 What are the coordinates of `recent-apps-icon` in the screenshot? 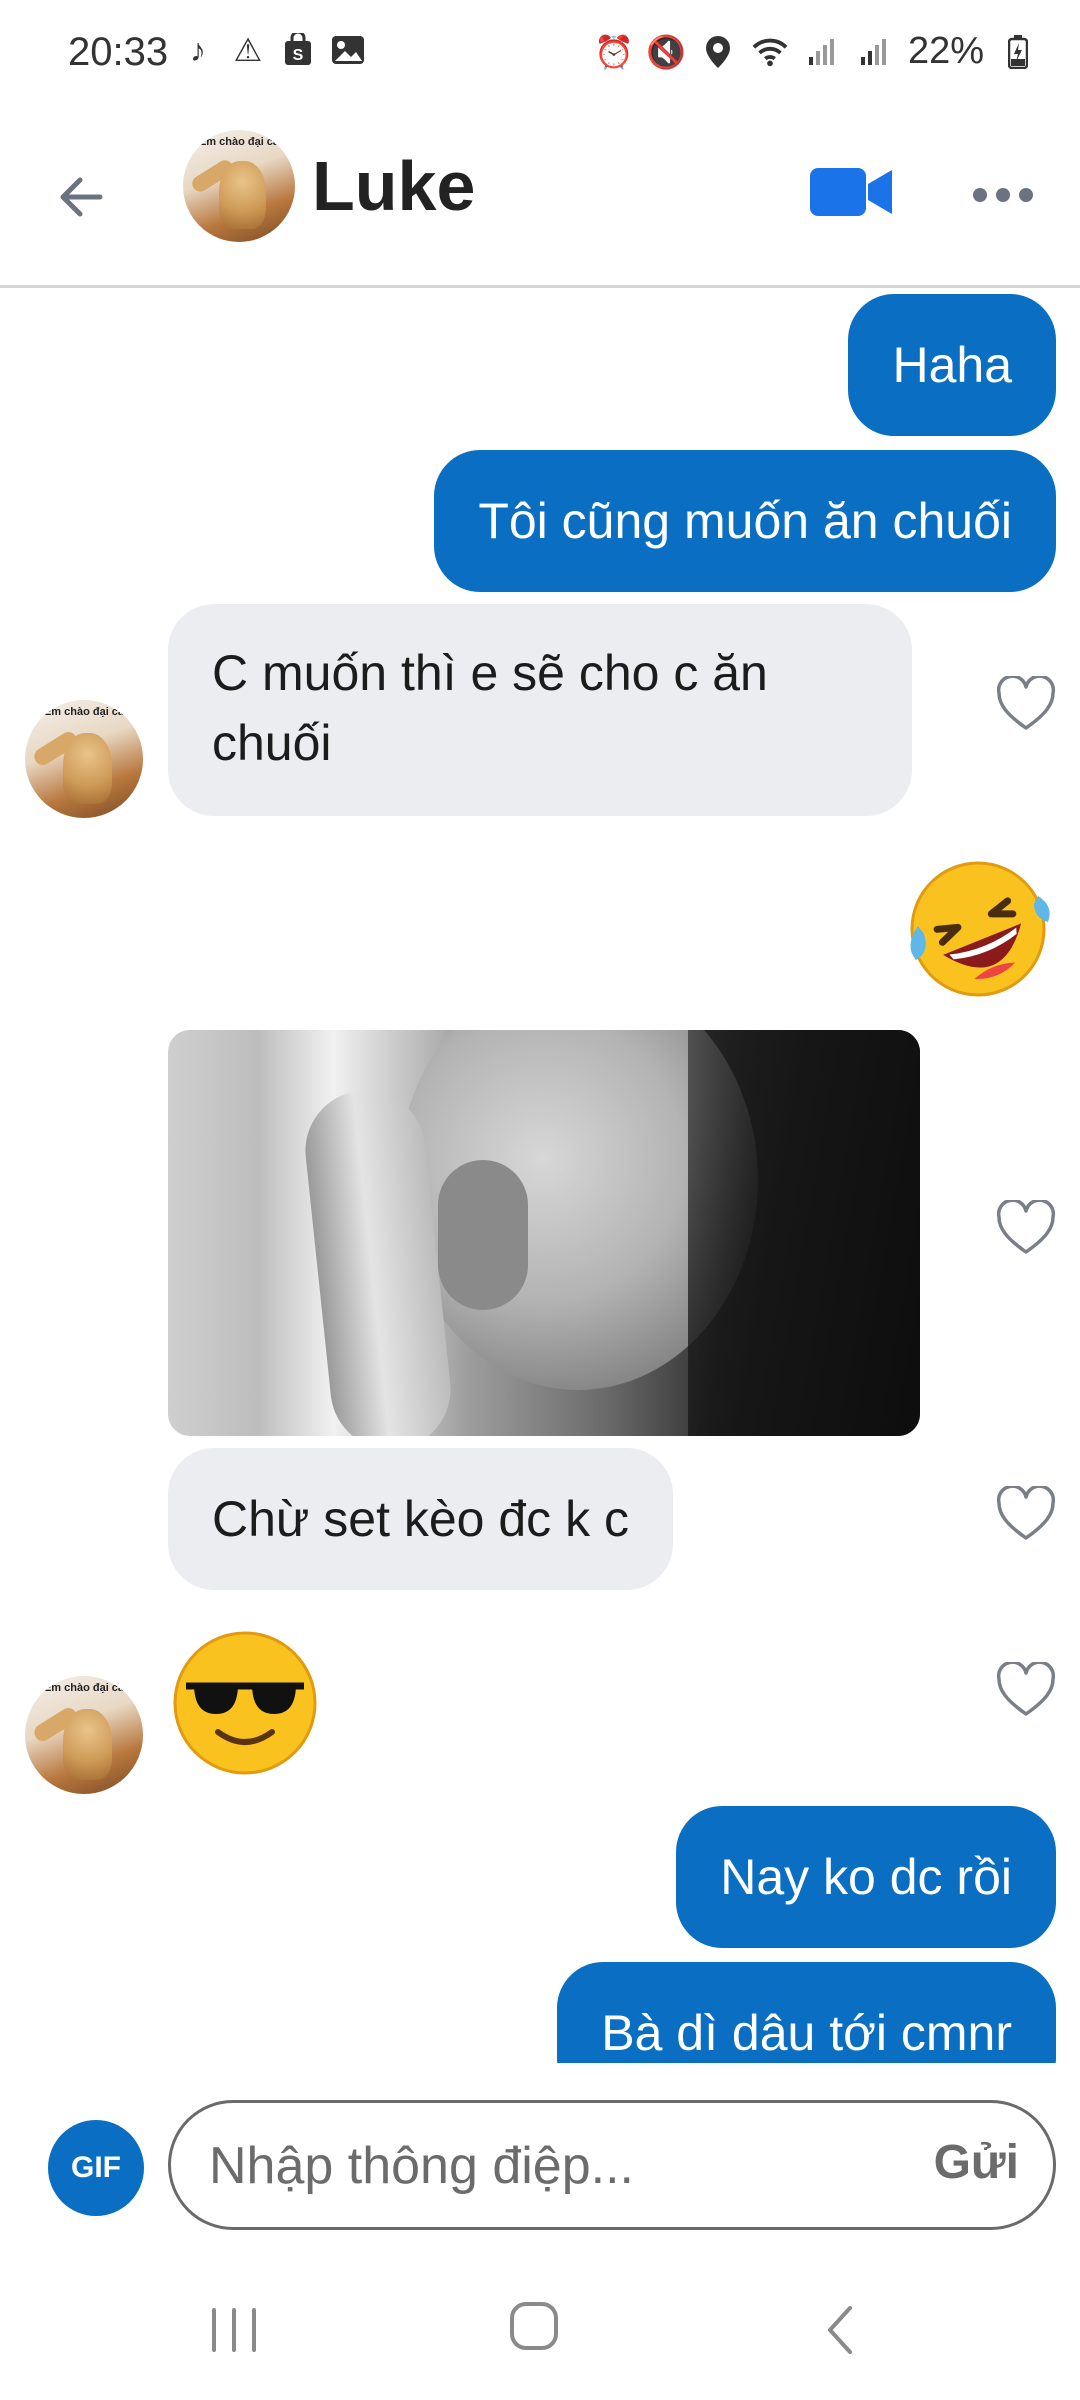 It's located at (234, 2330).